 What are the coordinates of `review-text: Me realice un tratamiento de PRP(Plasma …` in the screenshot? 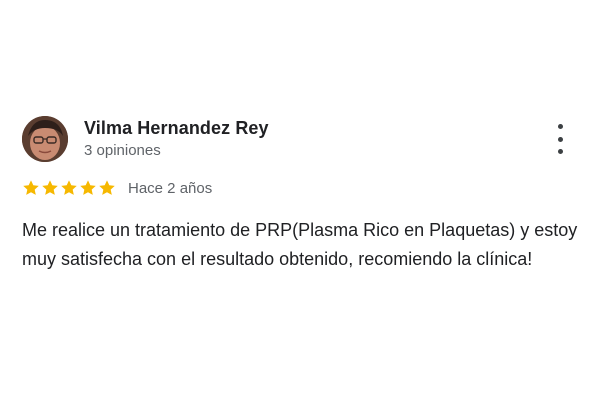 It's located at (300, 244).